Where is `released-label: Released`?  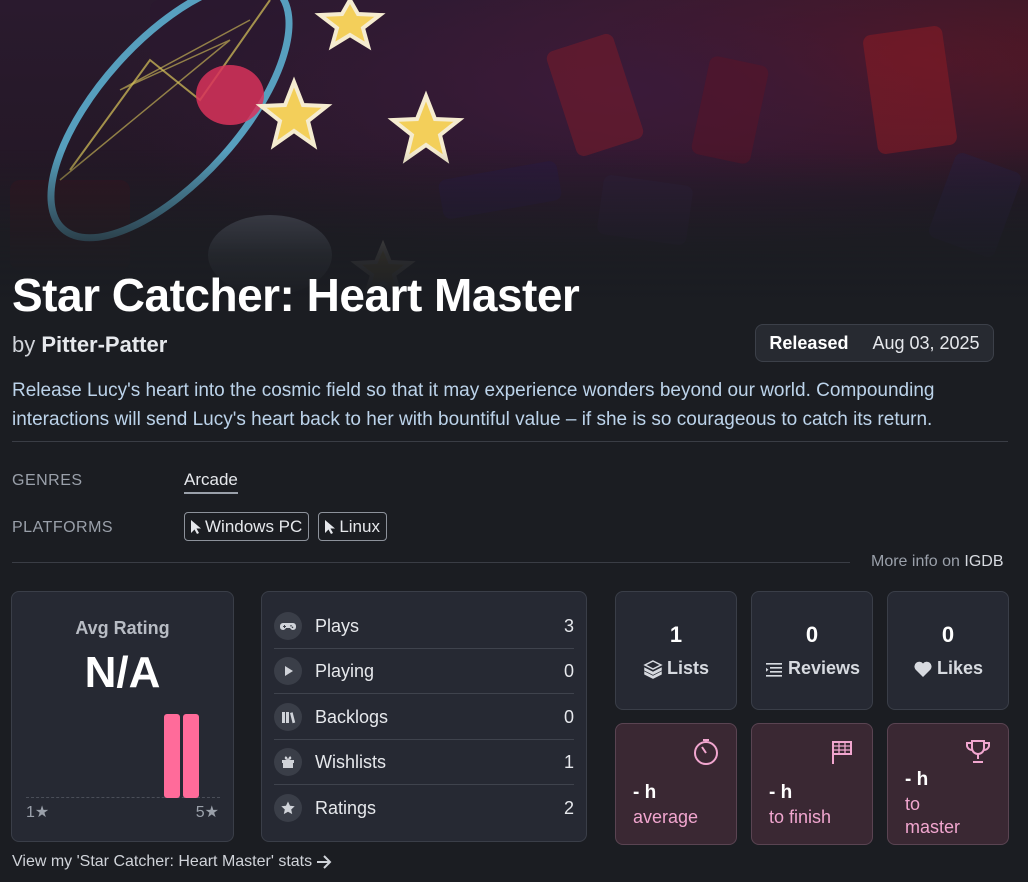 released-label: Released is located at coordinates (809, 342).